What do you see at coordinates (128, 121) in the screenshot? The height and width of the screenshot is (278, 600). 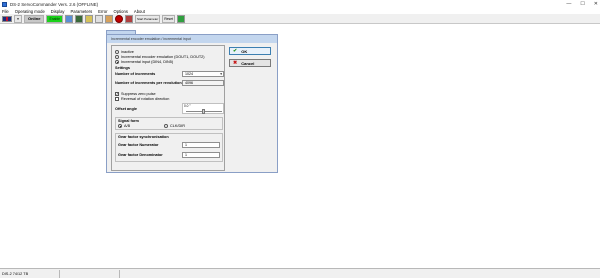 I see `signal-form-heading: Signal form` at bounding box center [128, 121].